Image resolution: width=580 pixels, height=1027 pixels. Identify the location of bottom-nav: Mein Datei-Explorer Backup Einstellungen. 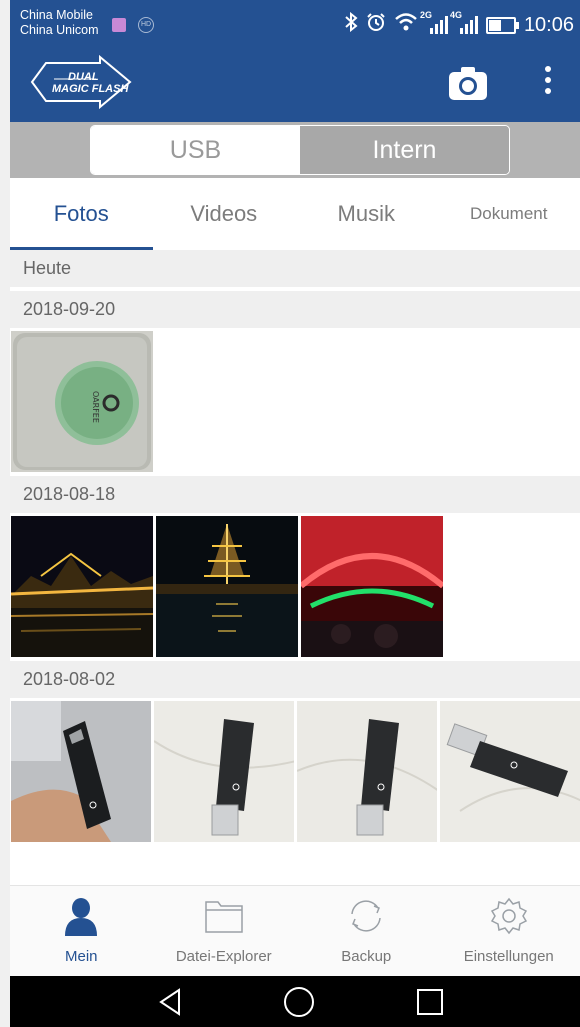
(295, 931).